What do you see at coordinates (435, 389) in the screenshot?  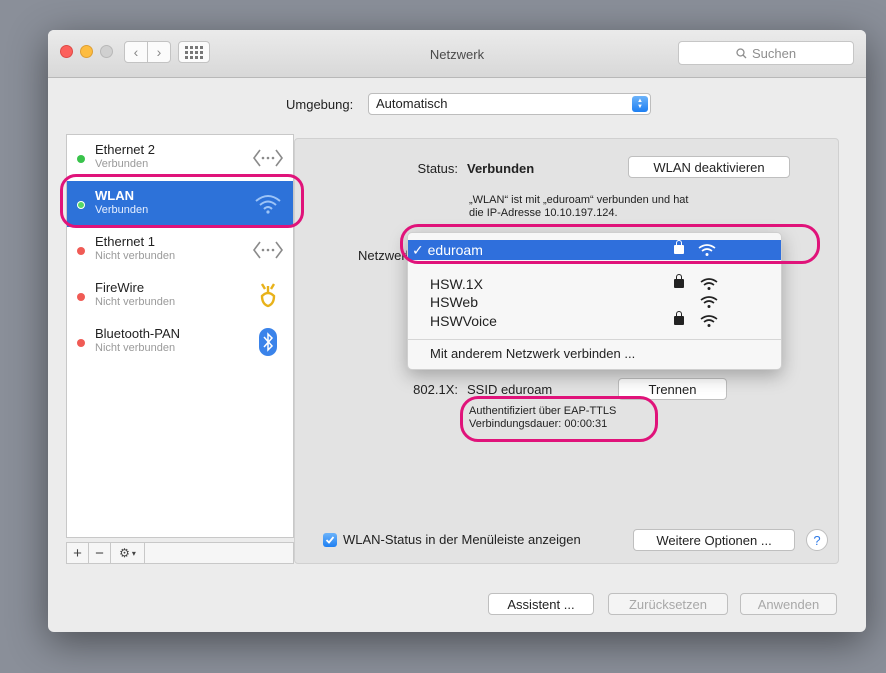 I see `8021x-label: 802.1X:` at bounding box center [435, 389].